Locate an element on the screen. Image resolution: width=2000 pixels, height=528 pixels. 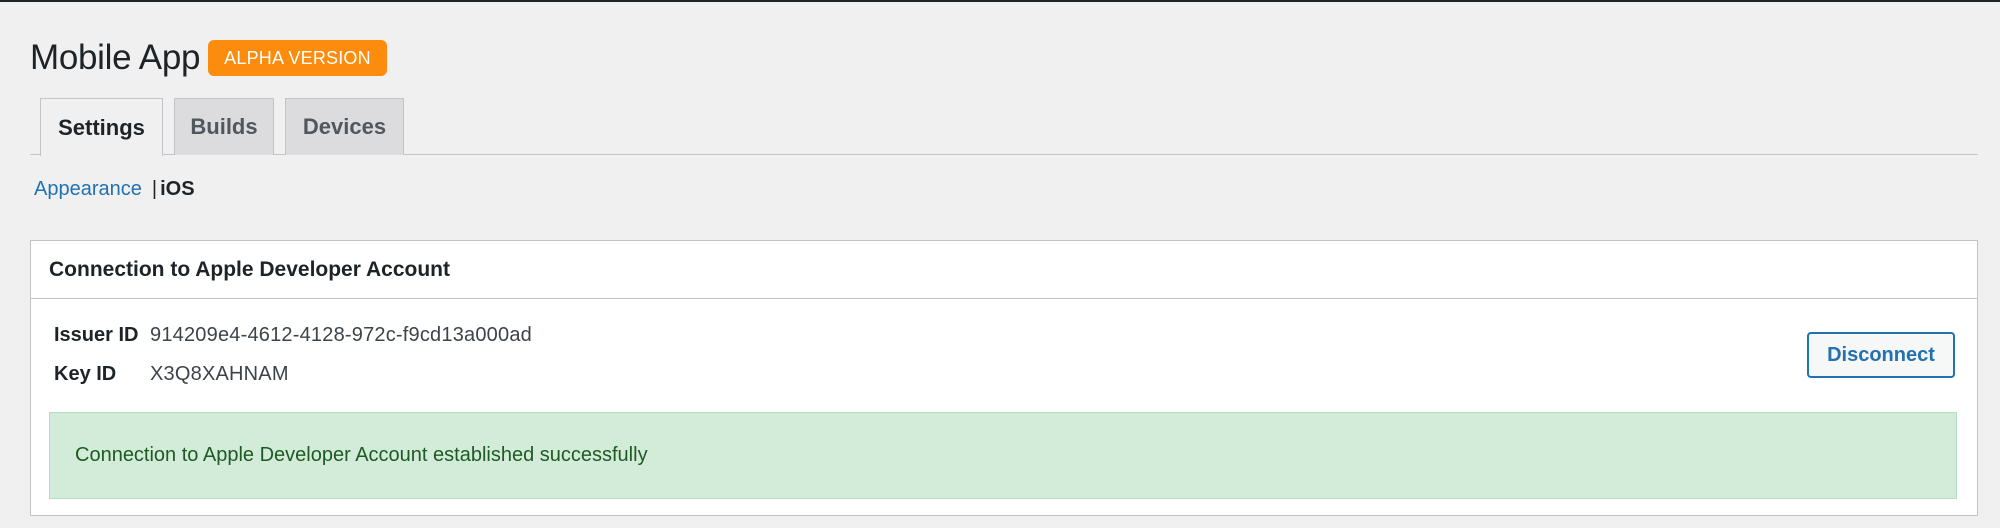
subnav: Appearance | iOS is located at coordinates (114, 189).